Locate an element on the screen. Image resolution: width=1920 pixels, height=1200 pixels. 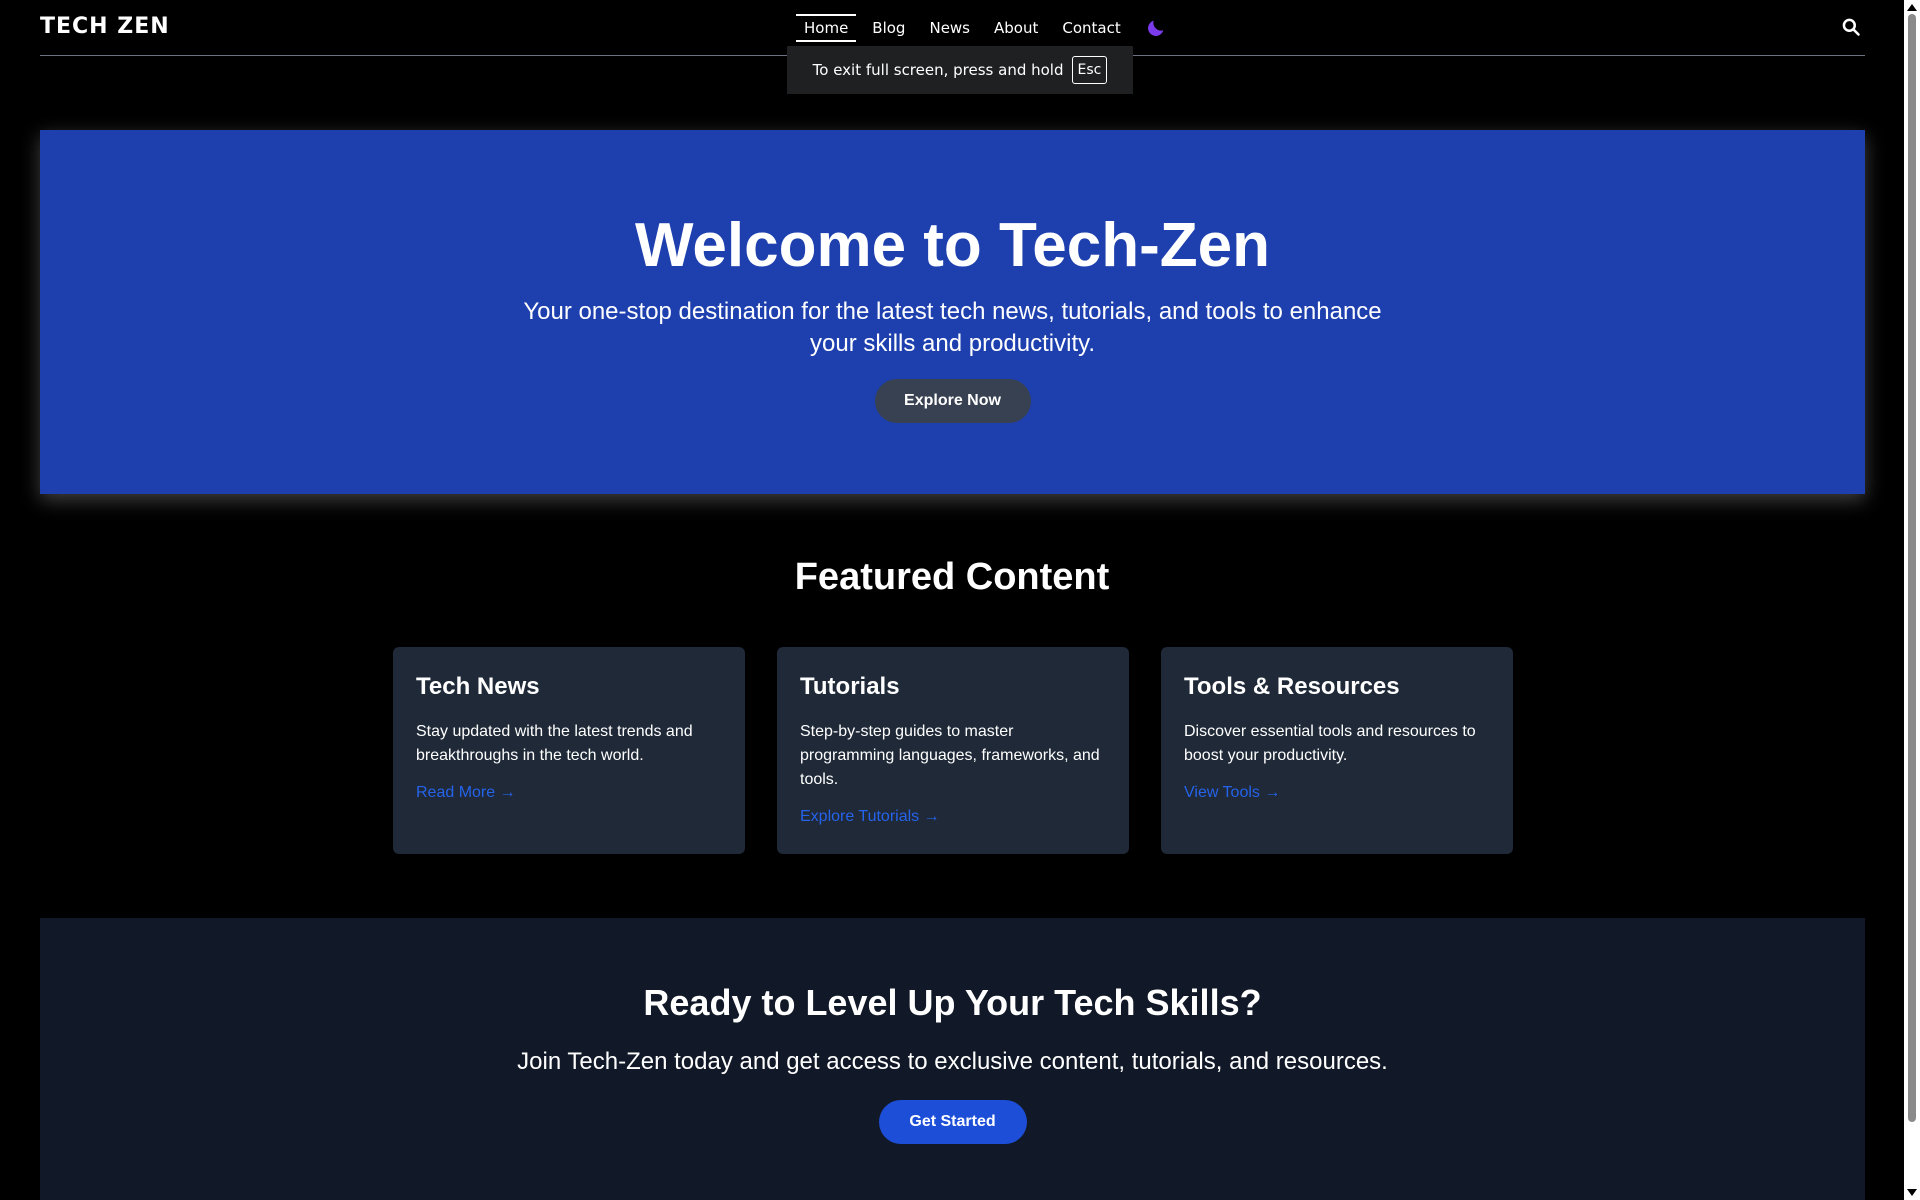
vertical-scrollbar is located at coordinates (1912, 600).